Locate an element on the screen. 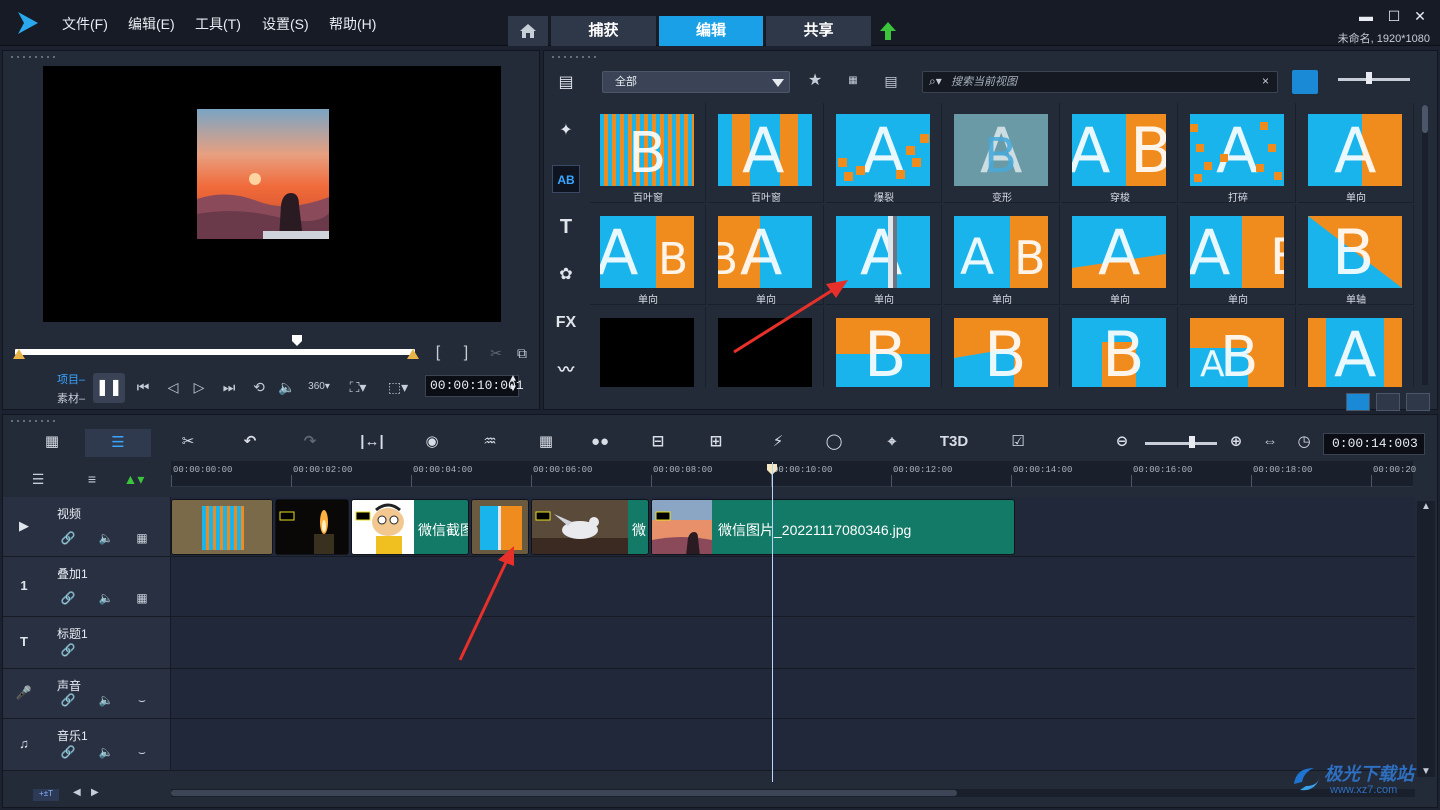 The height and width of the screenshot is (810, 1440). track-lane: 微信截图 微 微信图片_20221117080346.jpg is located at coordinates (793, 526).